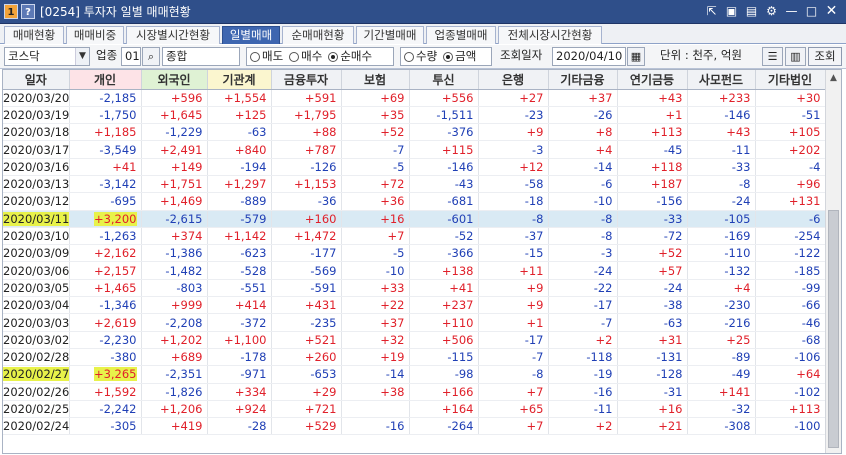 The image size is (846, 455). What do you see at coordinates (105, 80) in the screenshot?
I see `column-header: 개인` at bounding box center [105, 80].